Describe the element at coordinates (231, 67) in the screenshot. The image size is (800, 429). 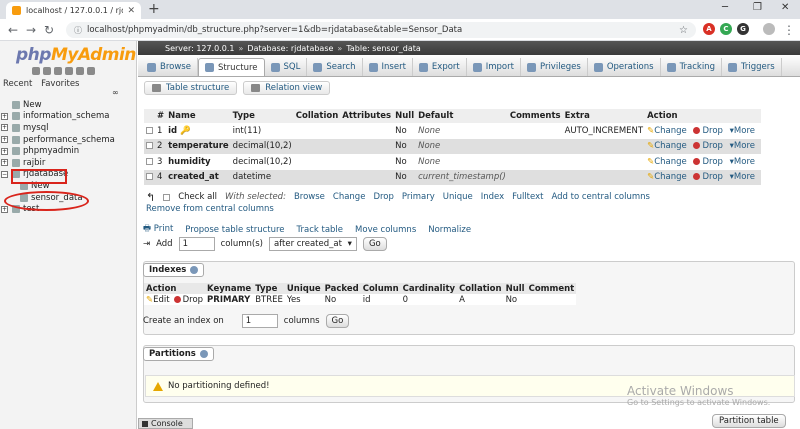
I see `tab-structure: Structure` at that location.